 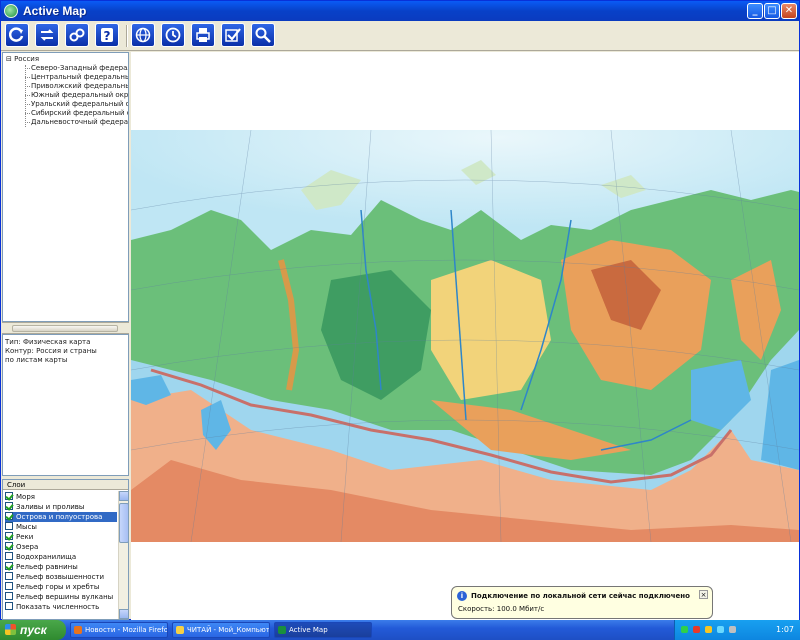 What do you see at coordinates (65, 485) in the screenshot?
I see `layers-header: Слои` at bounding box center [65, 485].